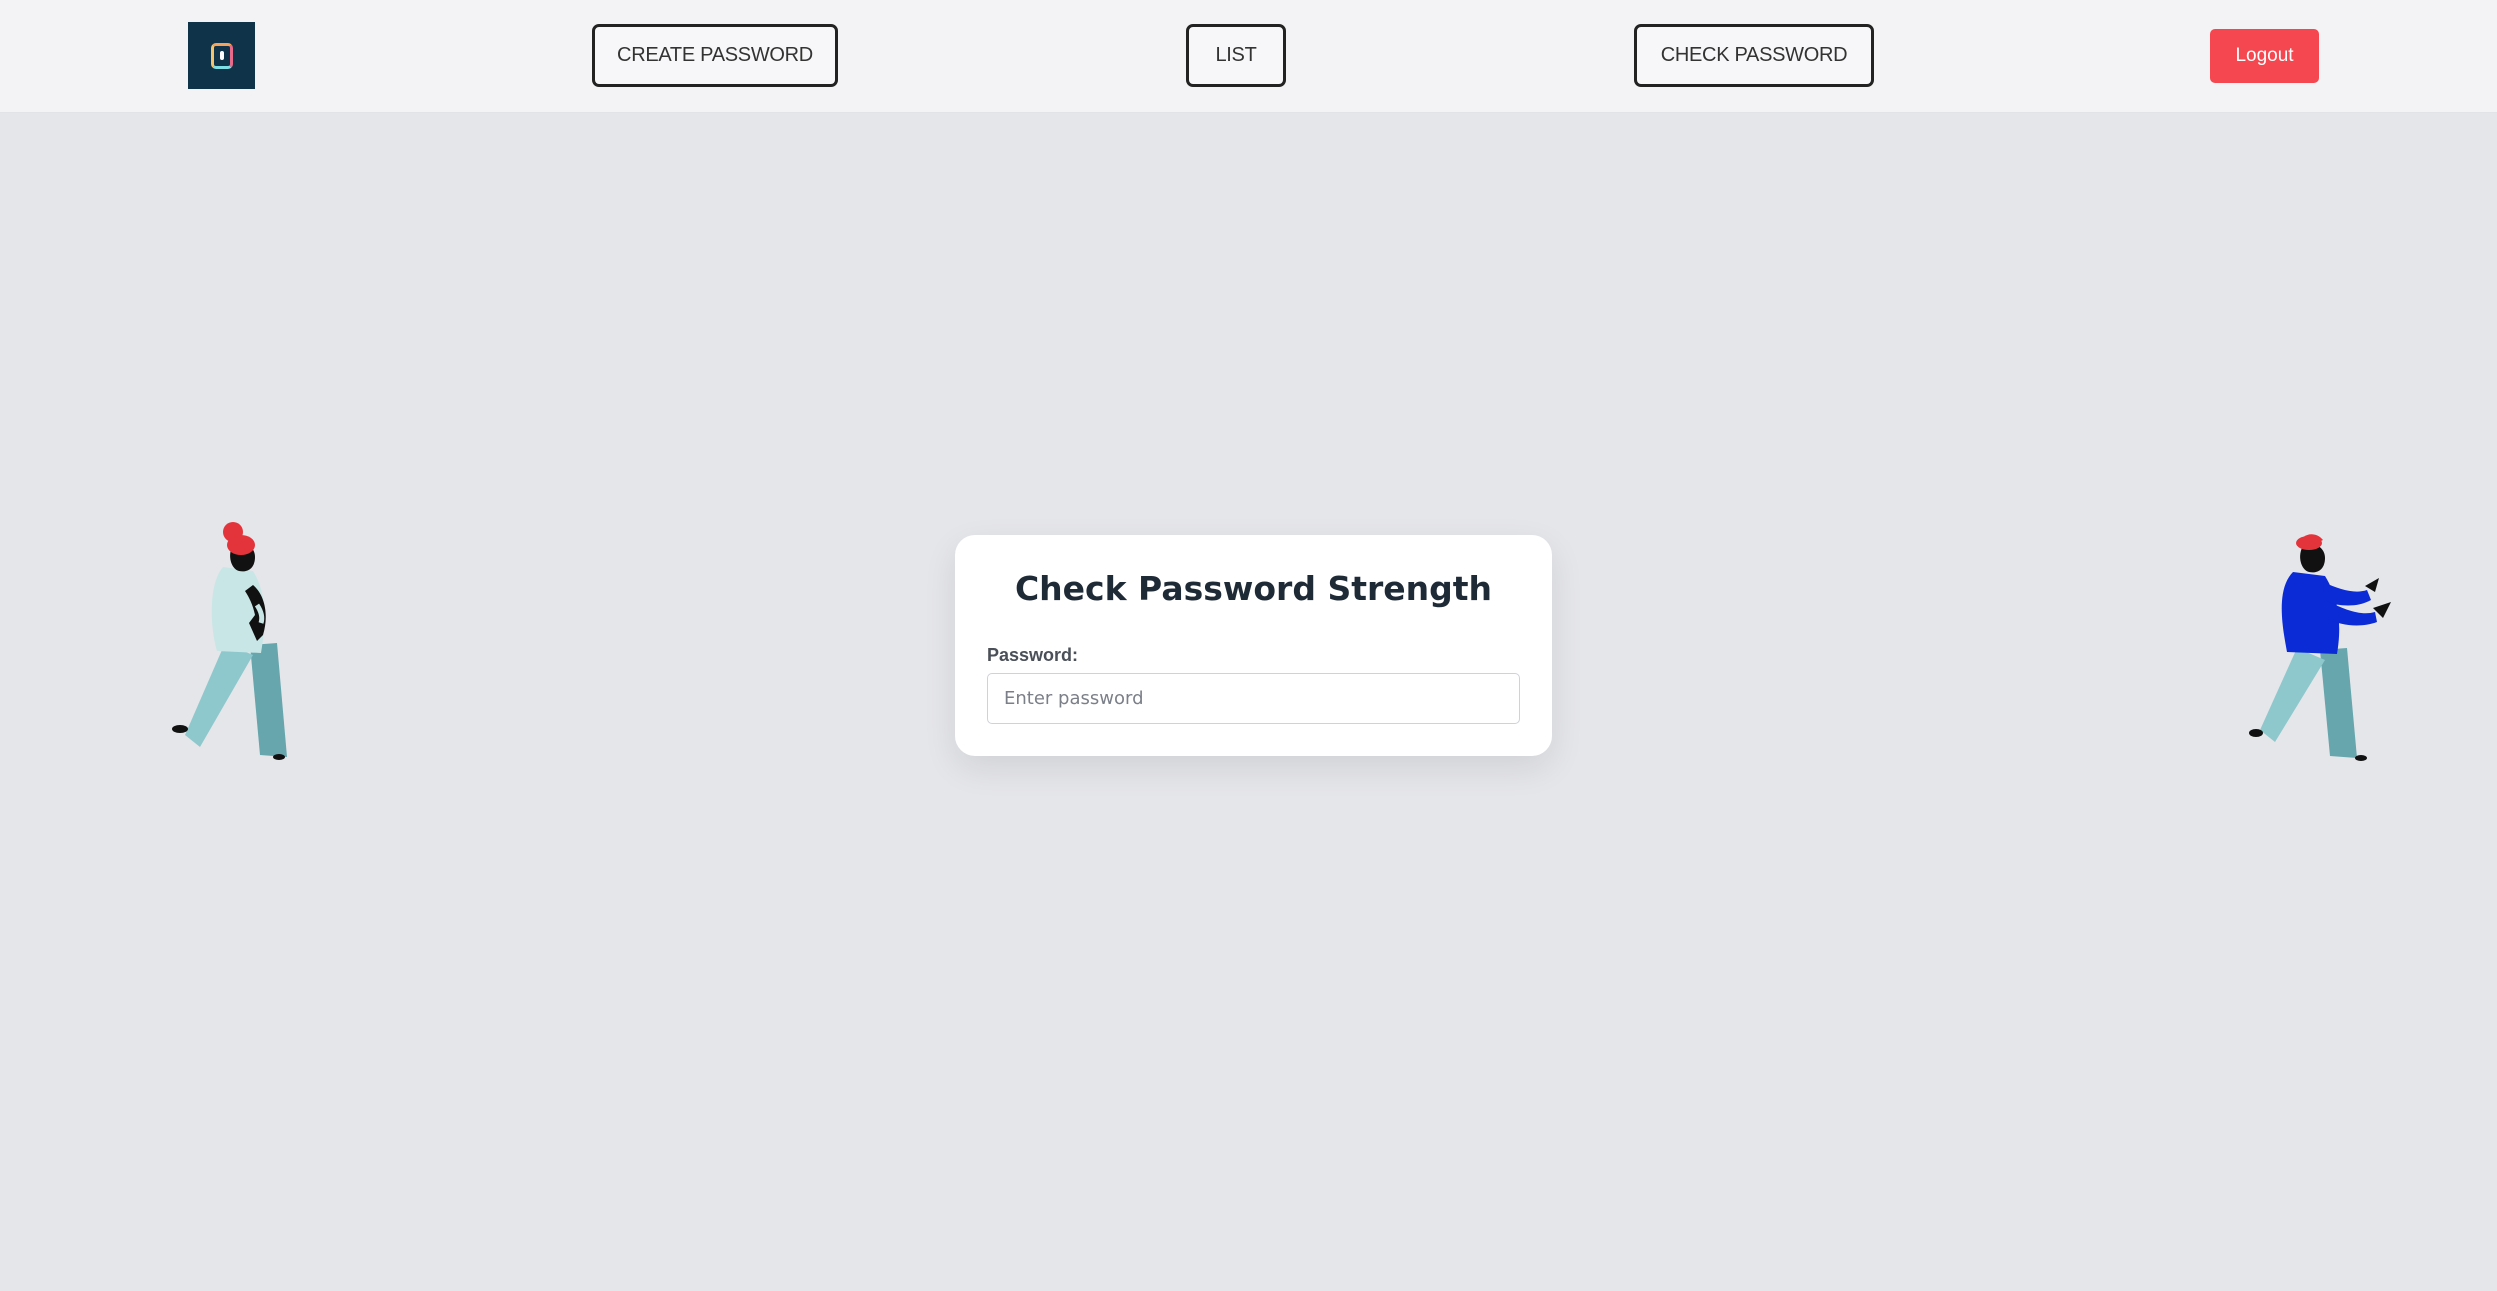  What do you see at coordinates (1033, 655) in the screenshot?
I see `password-label: Password:` at bounding box center [1033, 655].